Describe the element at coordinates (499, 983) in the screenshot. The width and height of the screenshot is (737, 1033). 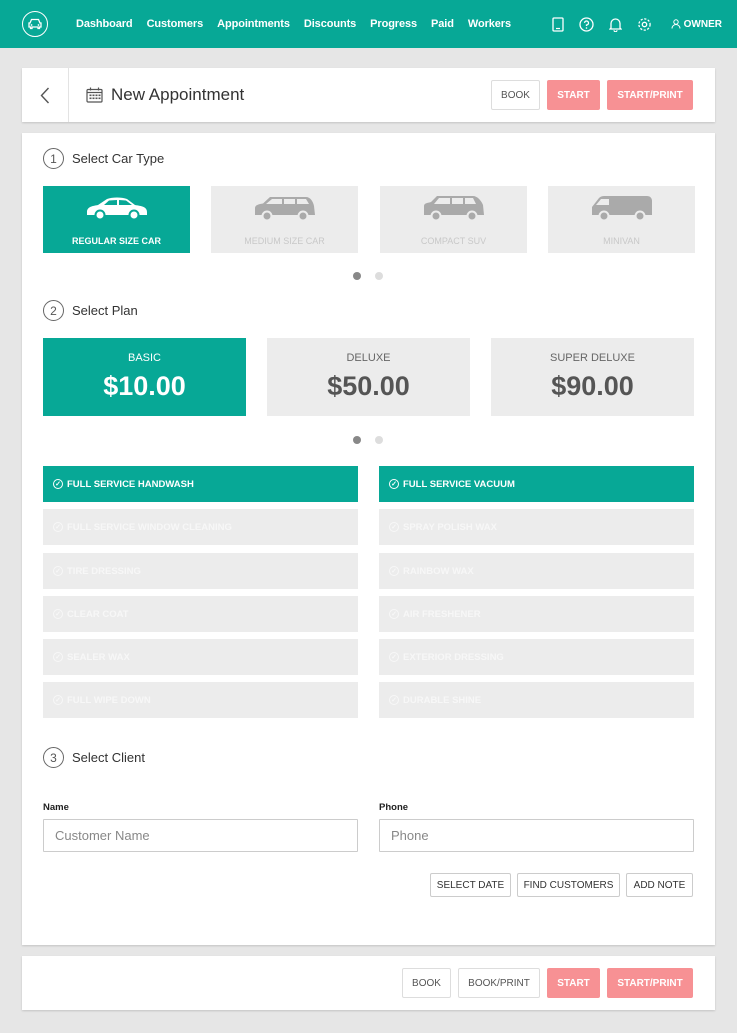
I see `book-print-button: BOOK/PRINT` at that location.